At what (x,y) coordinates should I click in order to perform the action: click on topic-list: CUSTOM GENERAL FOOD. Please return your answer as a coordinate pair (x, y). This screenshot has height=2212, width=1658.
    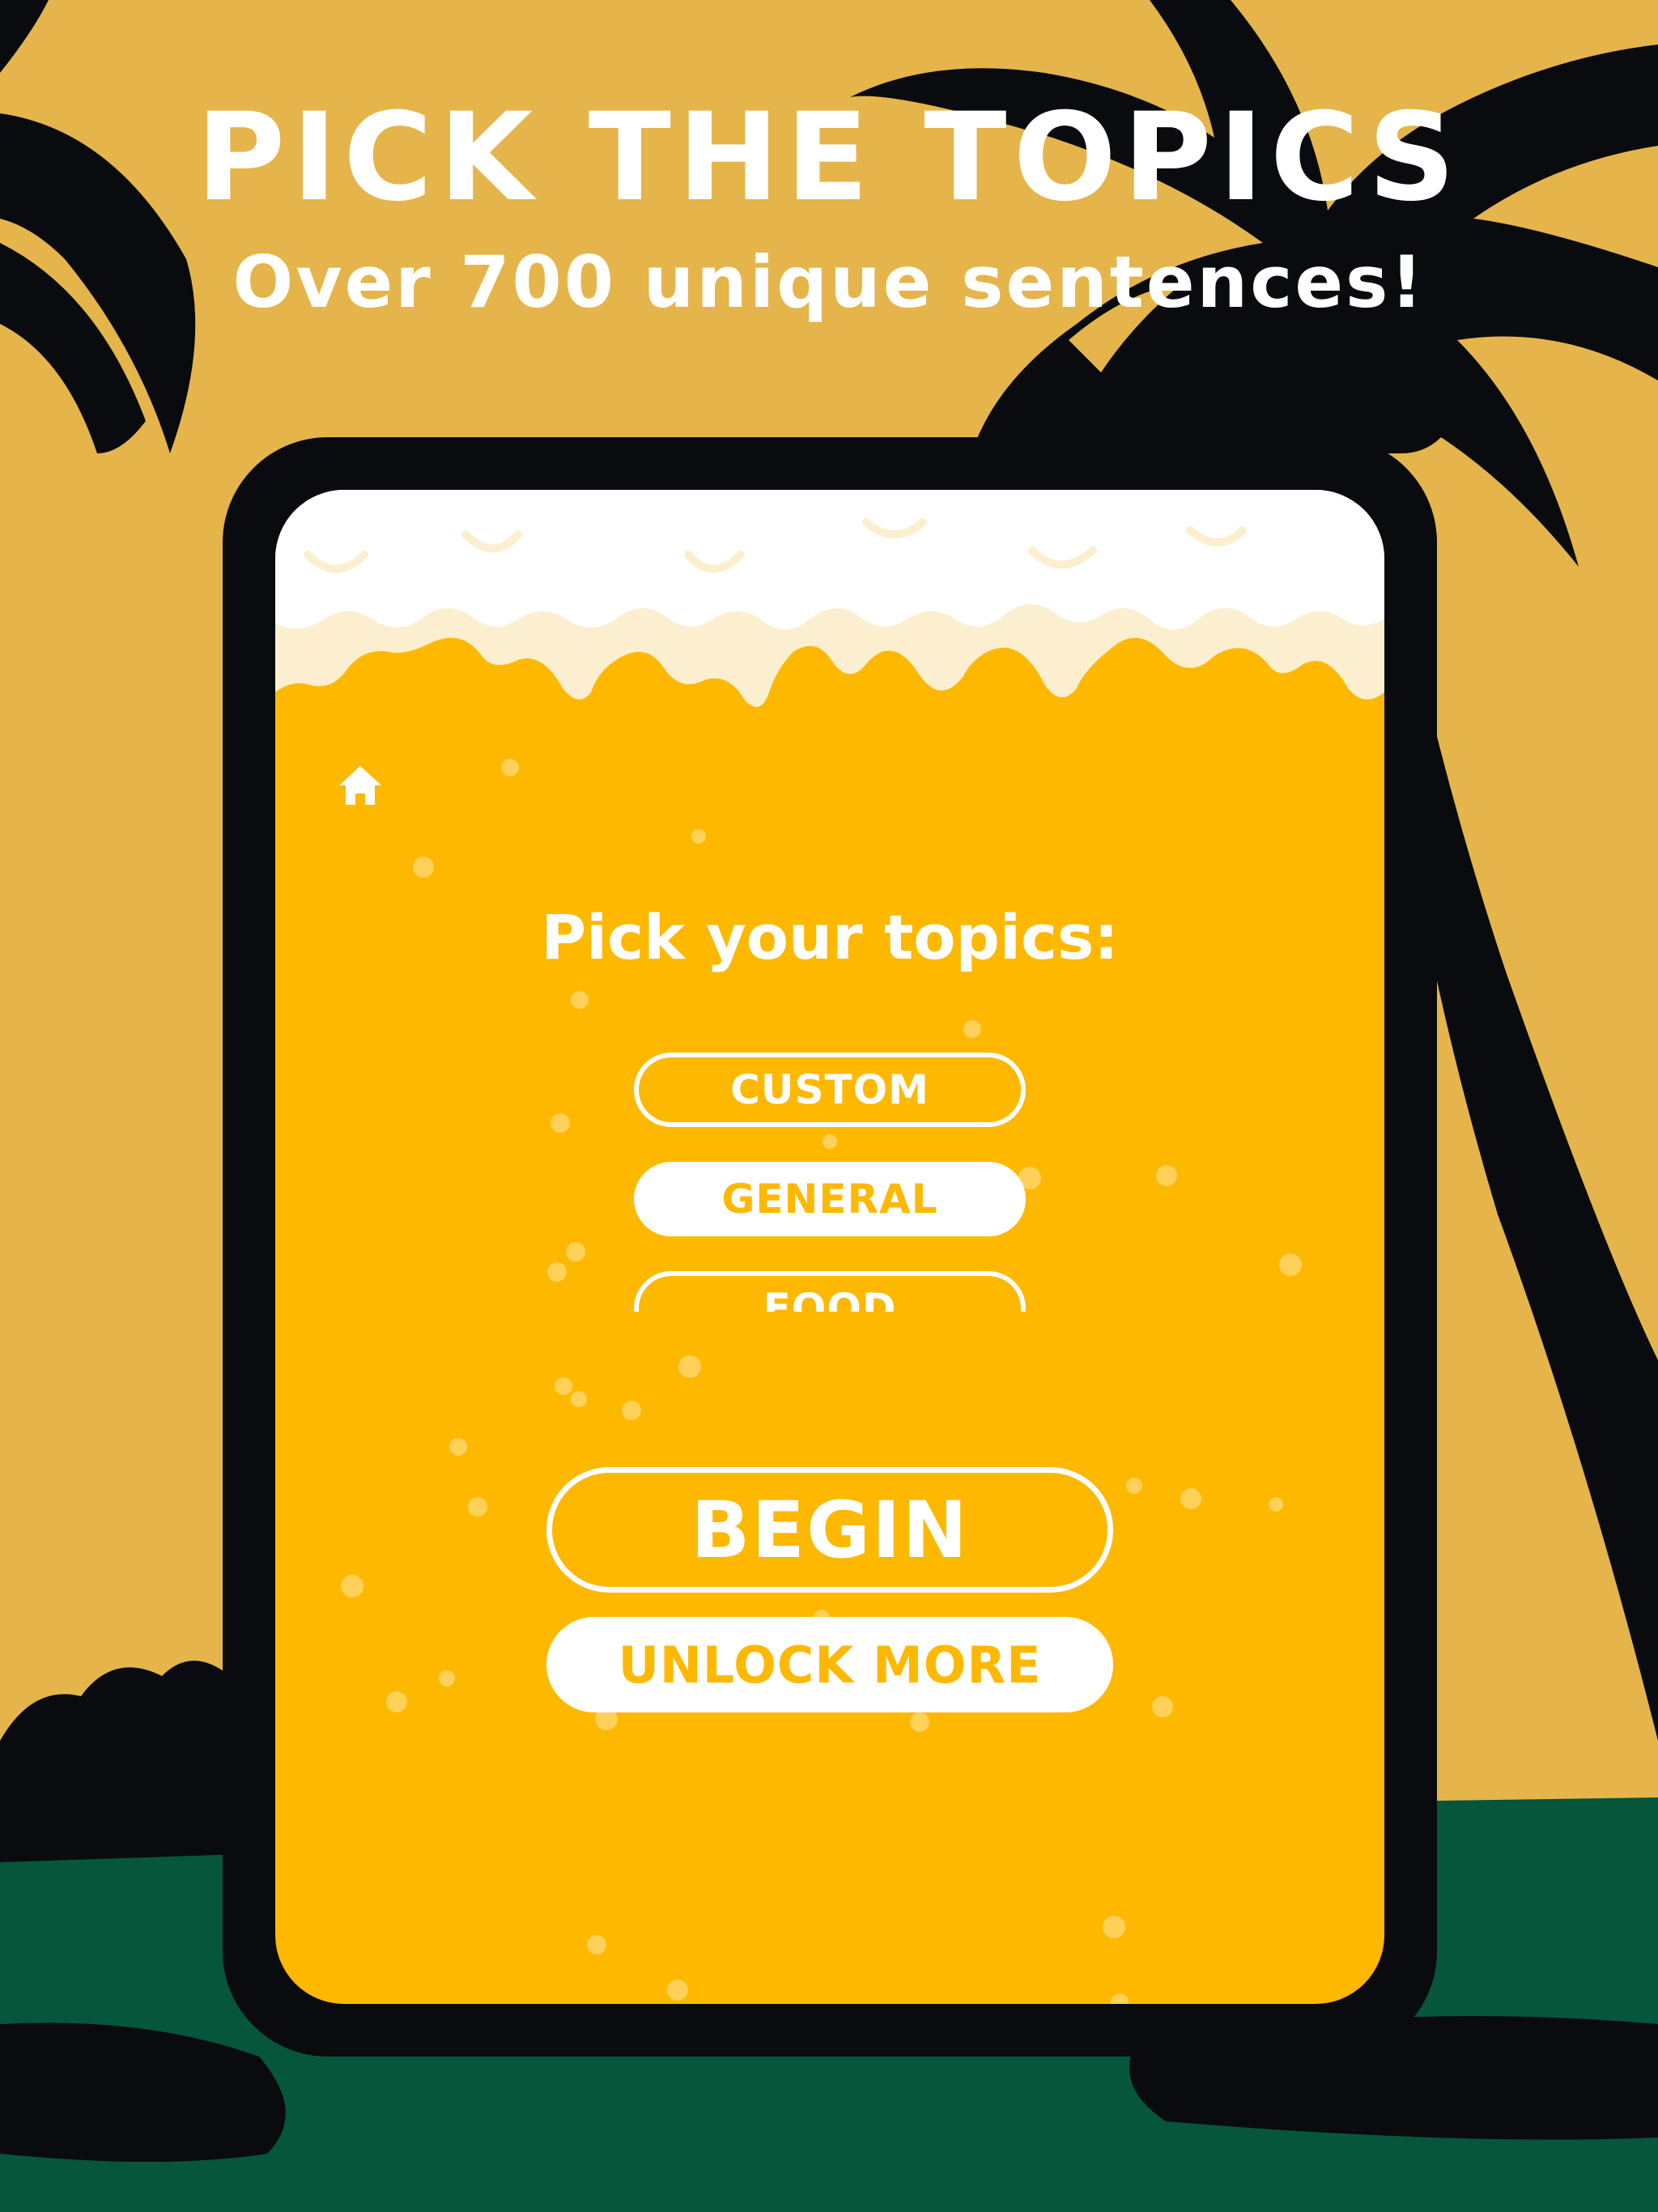
    Looking at the image, I should click on (832, 1182).